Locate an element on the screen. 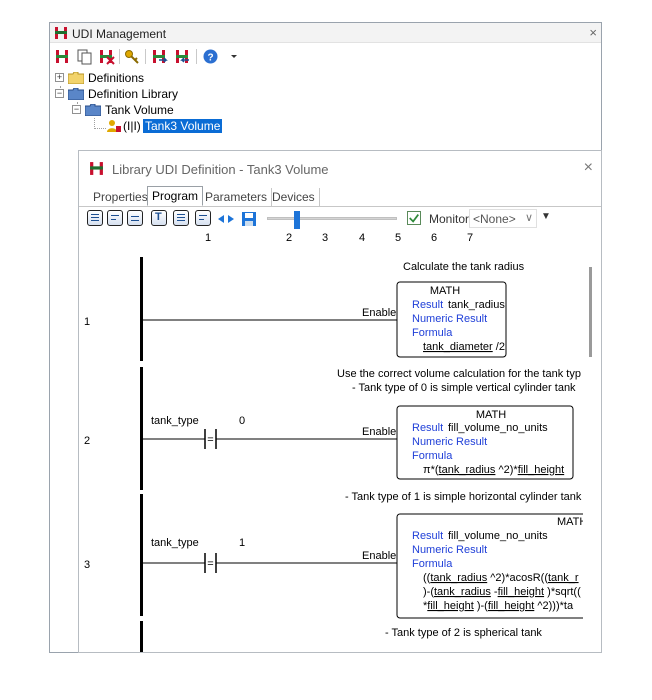  formula-line: )-(tank_radius -fill_height )*sqrt(( is located at coordinates (502, 592).